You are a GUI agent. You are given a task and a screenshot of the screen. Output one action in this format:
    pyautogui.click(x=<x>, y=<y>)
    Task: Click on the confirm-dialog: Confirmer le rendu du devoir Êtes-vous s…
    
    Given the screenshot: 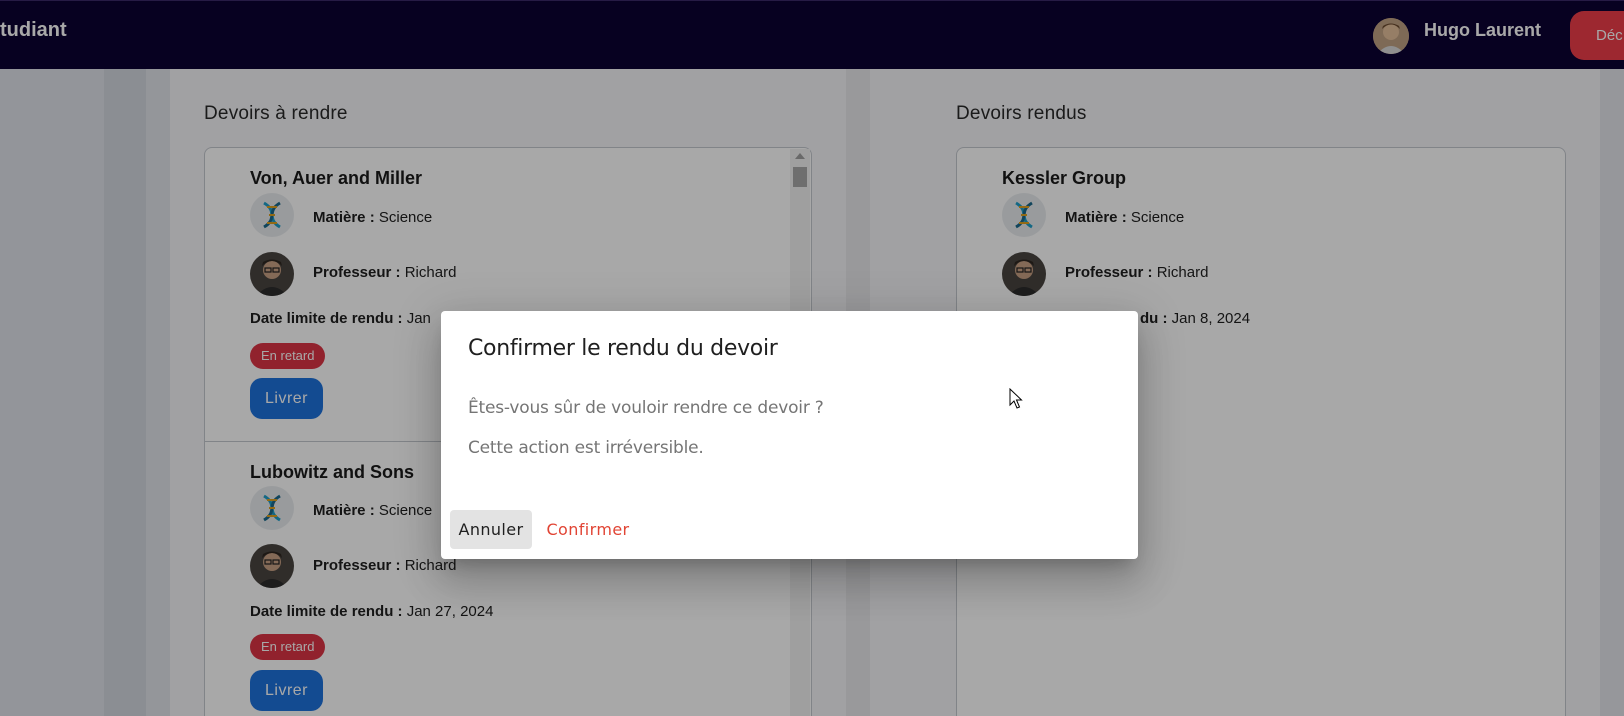 What is the action you would take?
    pyautogui.click(x=789, y=435)
    